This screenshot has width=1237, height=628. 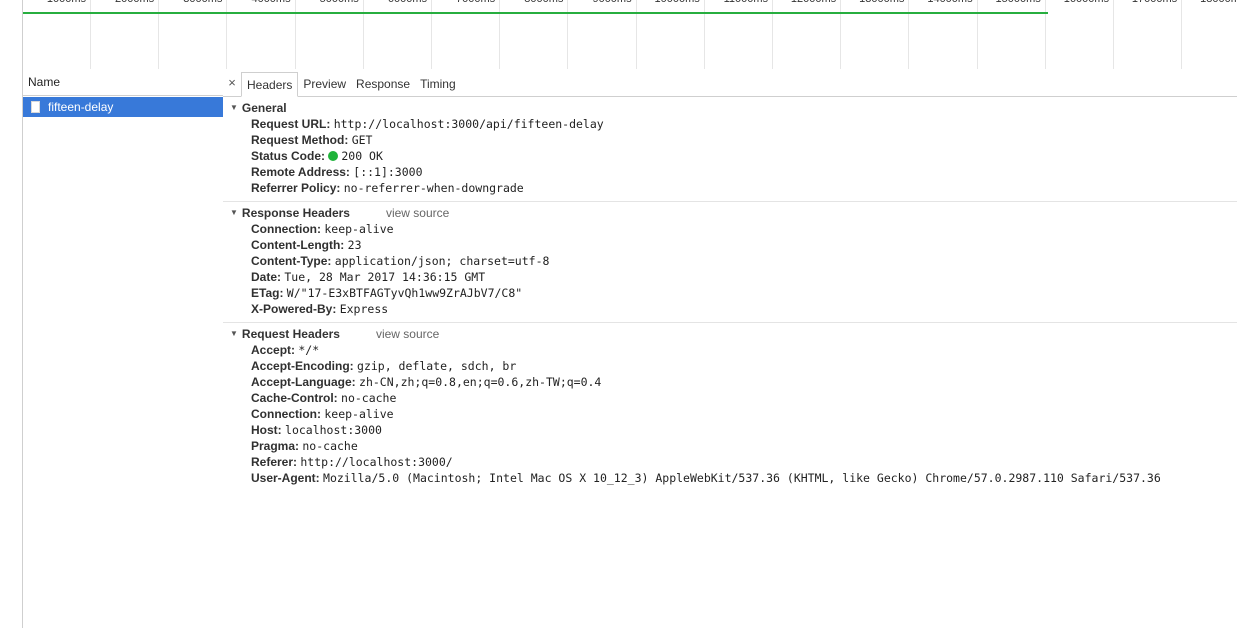 What do you see at coordinates (407, 2) in the screenshot?
I see `timeline-tick-label: 6000ms` at bounding box center [407, 2].